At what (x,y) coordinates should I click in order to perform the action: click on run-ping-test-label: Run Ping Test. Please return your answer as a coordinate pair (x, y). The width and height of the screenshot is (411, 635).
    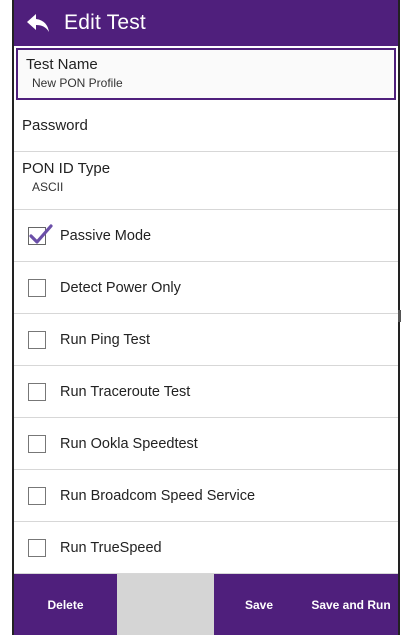
    Looking at the image, I should click on (105, 339).